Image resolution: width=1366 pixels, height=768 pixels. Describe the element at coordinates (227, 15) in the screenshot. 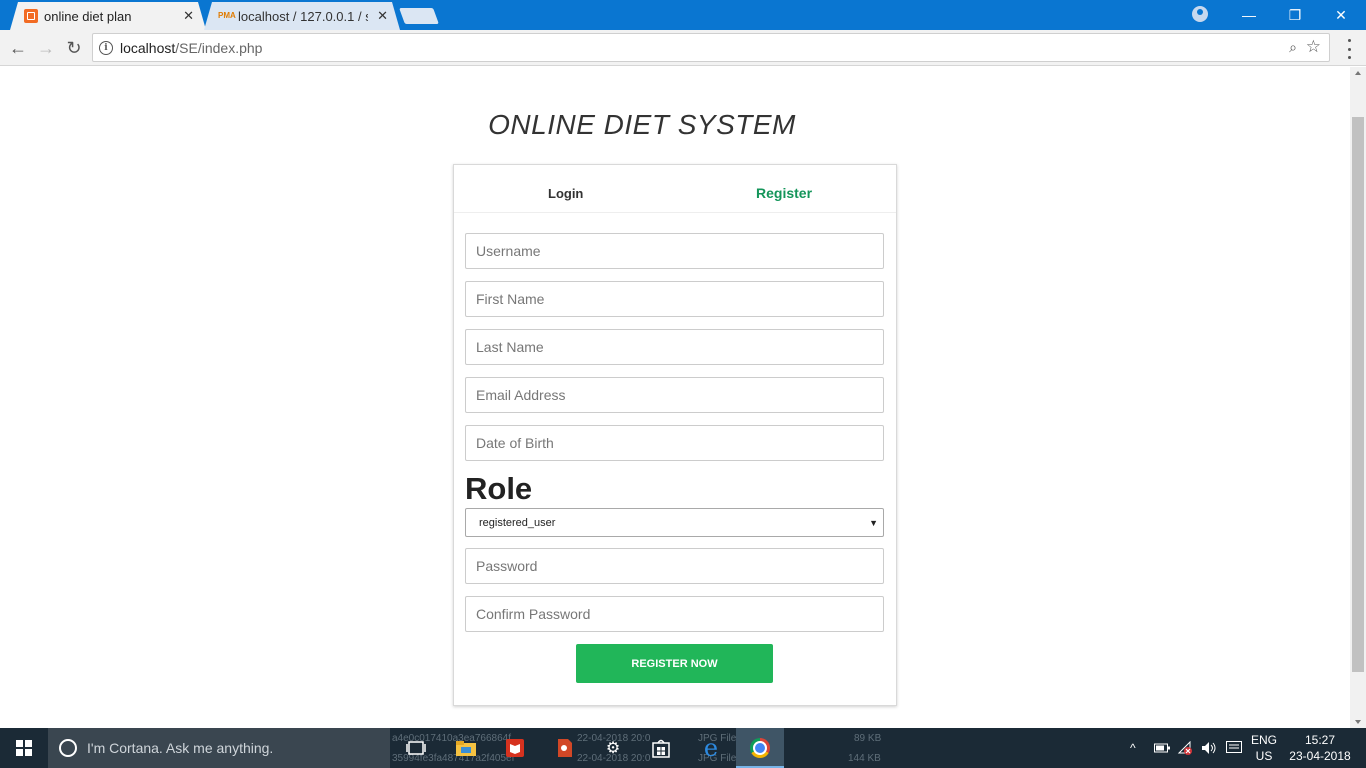

I see `phpmyadmin-favicon-icon: PMA` at that location.